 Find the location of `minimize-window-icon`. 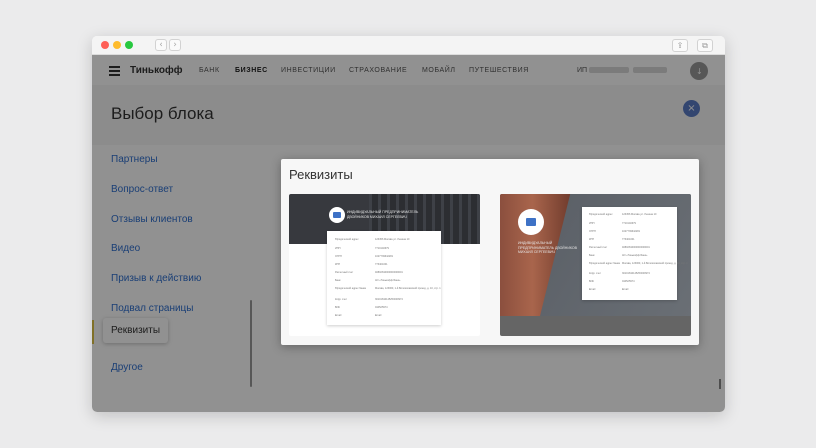

minimize-window-icon is located at coordinates (117, 45).